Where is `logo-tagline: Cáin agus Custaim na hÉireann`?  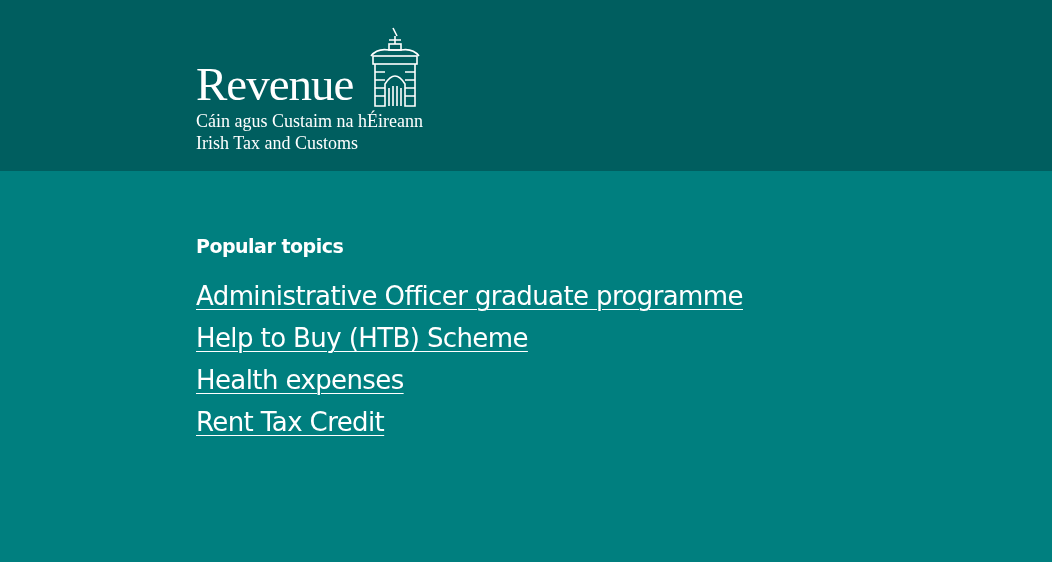 logo-tagline: Cáin agus Custaim na hÉireann is located at coordinates (309, 121).